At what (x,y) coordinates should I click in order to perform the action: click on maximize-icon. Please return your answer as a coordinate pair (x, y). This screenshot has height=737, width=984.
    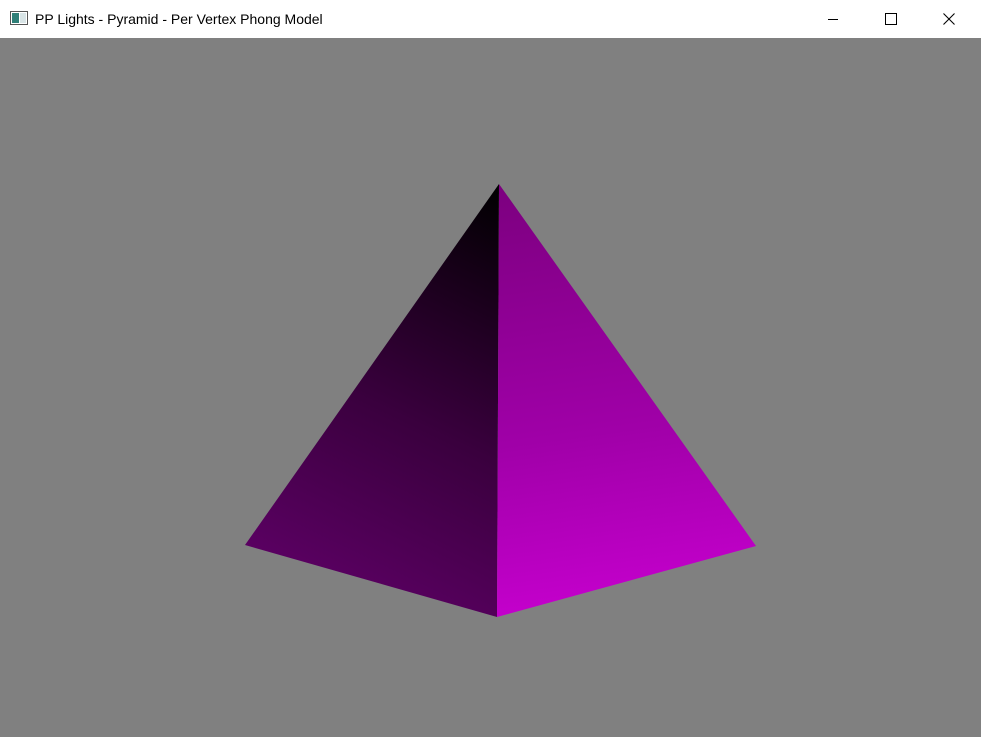
    Looking at the image, I should click on (891, 19).